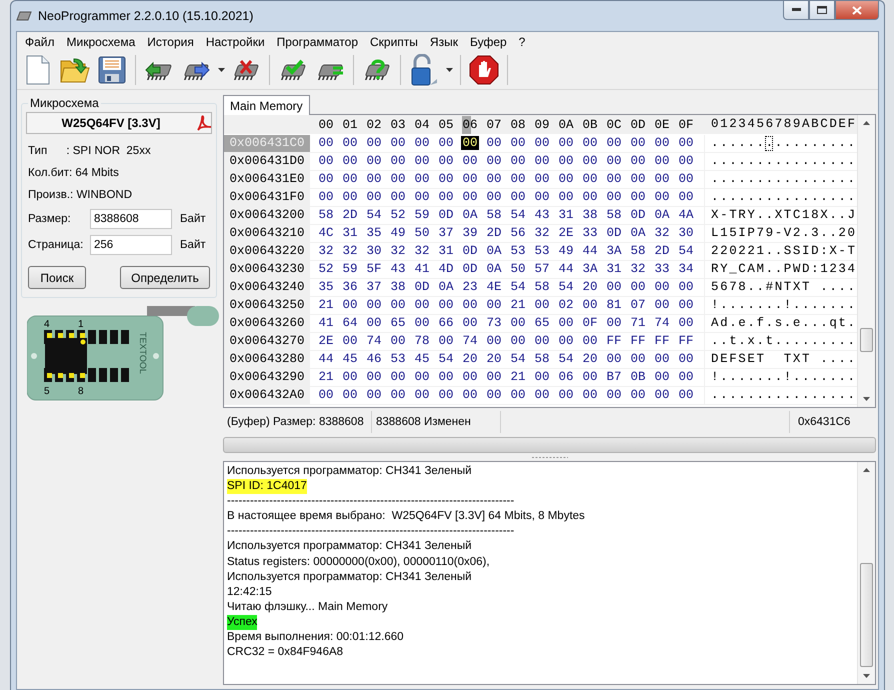 This screenshot has width=894, height=690. Describe the element at coordinates (101, 41) in the screenshot. I see `menu-item: Микросхема` at that location.